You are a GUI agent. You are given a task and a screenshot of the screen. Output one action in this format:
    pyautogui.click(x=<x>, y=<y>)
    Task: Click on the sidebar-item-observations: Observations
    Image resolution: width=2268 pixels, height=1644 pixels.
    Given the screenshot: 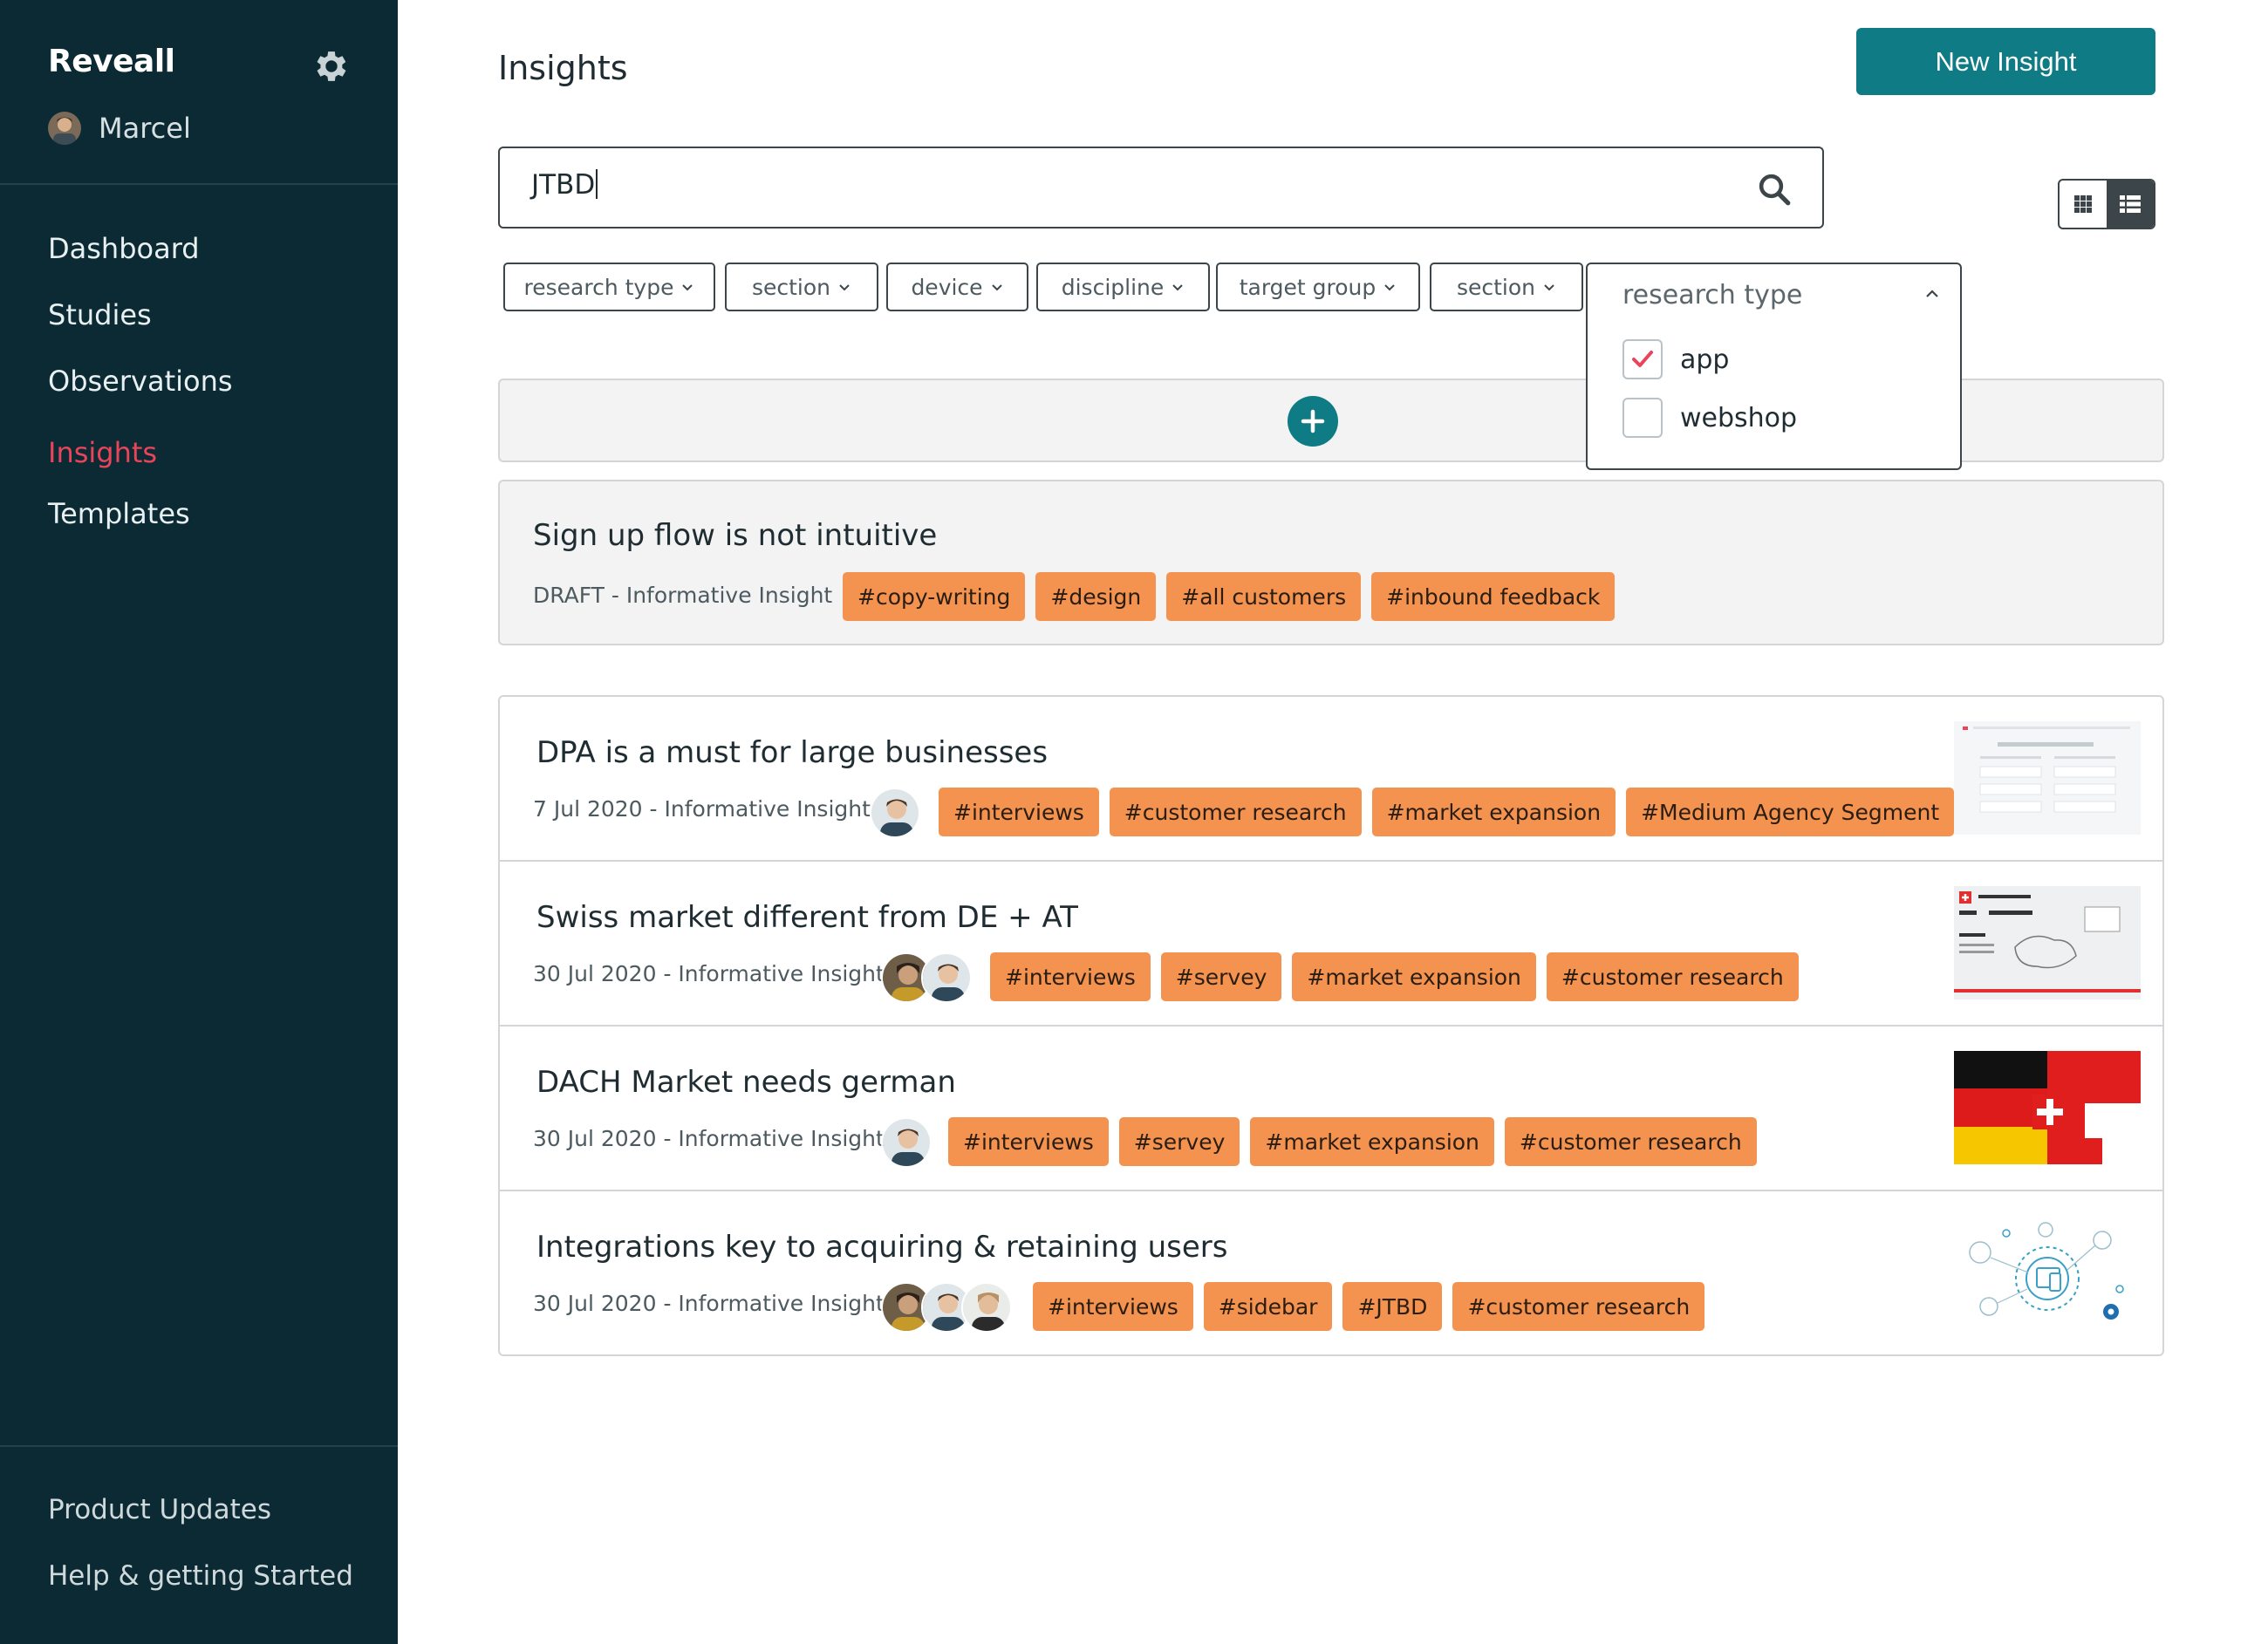 What is the action you would take?
    pyautogui.click(x=140, y=381)
    